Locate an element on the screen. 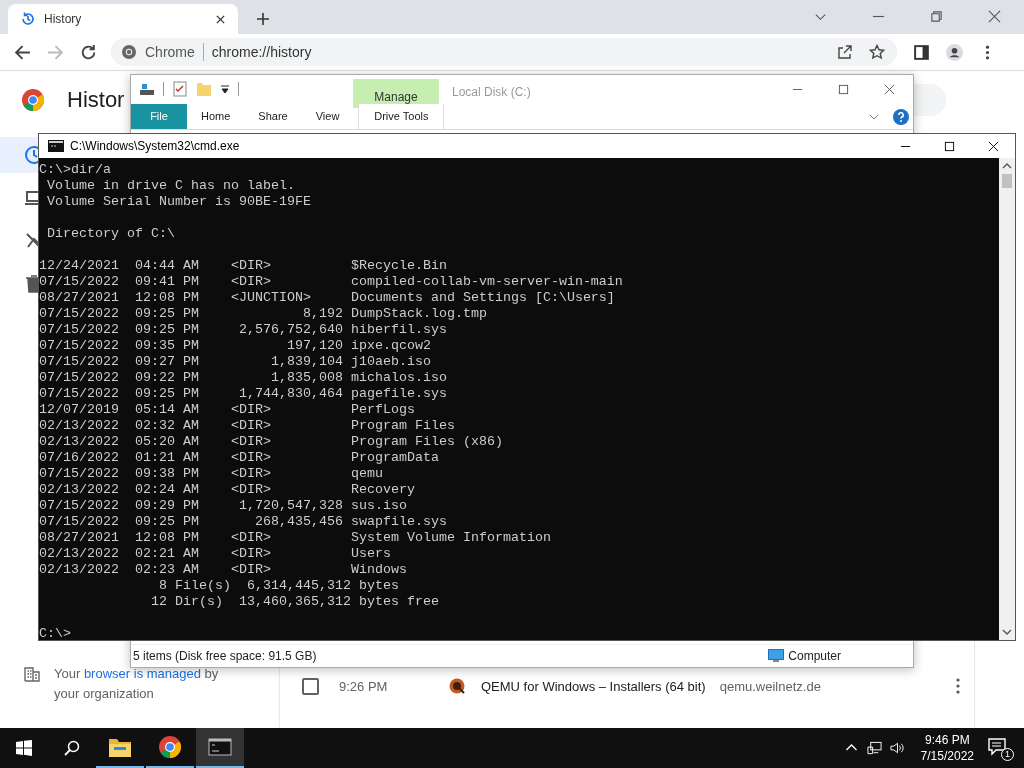 This screenshot has width=1024, height=768. restore-icon is located at coordinates (936, 16).